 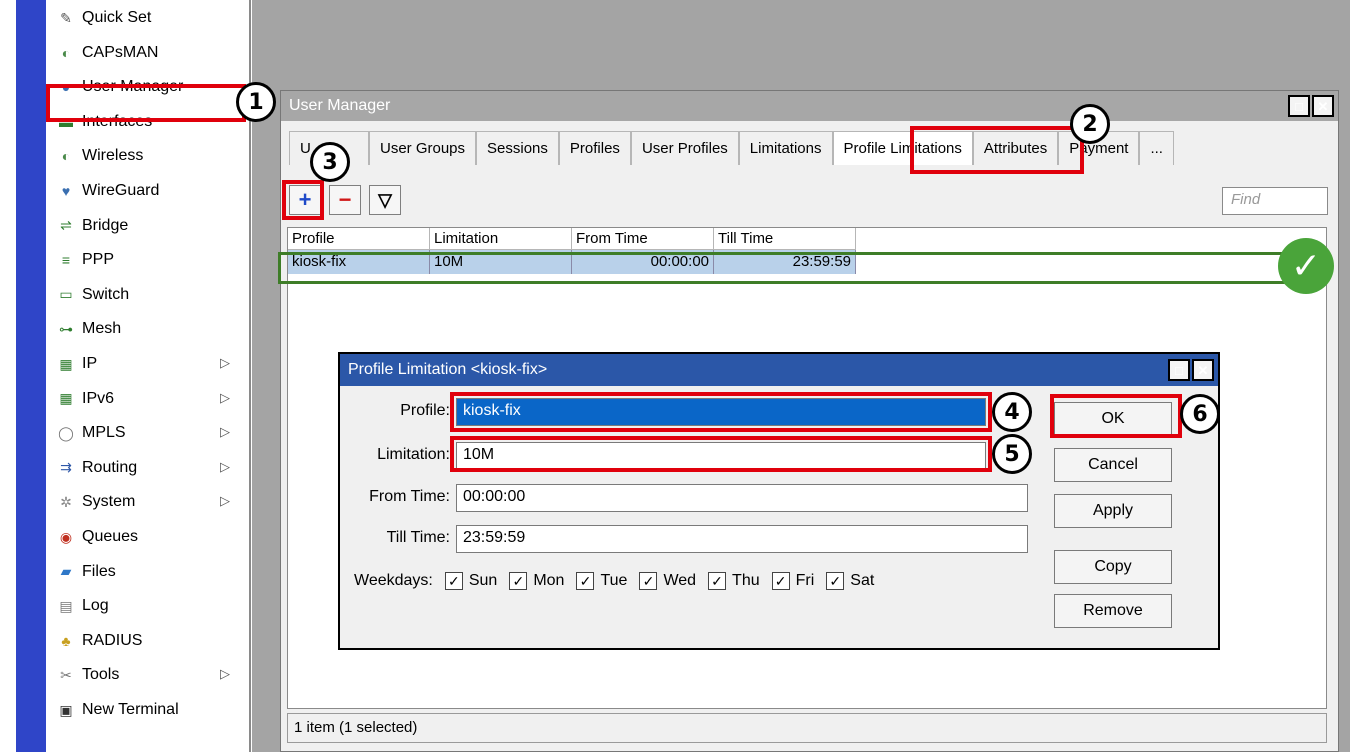 I want to click on weekday-tue: Tue, so click(x=614, y=580).